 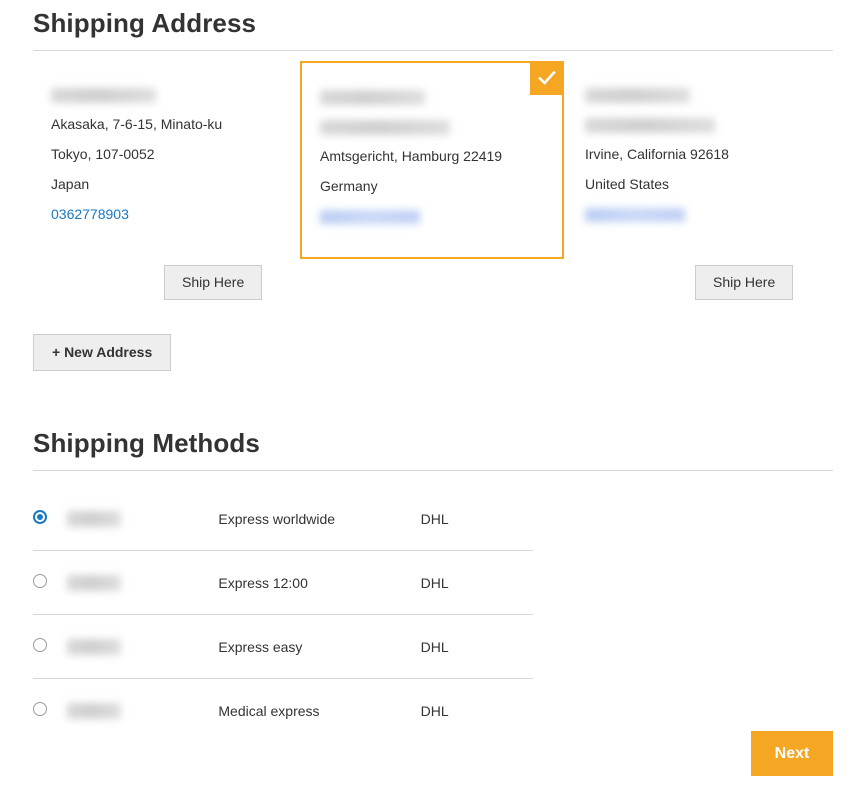 What do you see at coordinates (145, 23) in the screenshot?
I see `page-title: Shipping Address` at bounding box center [145, 23].